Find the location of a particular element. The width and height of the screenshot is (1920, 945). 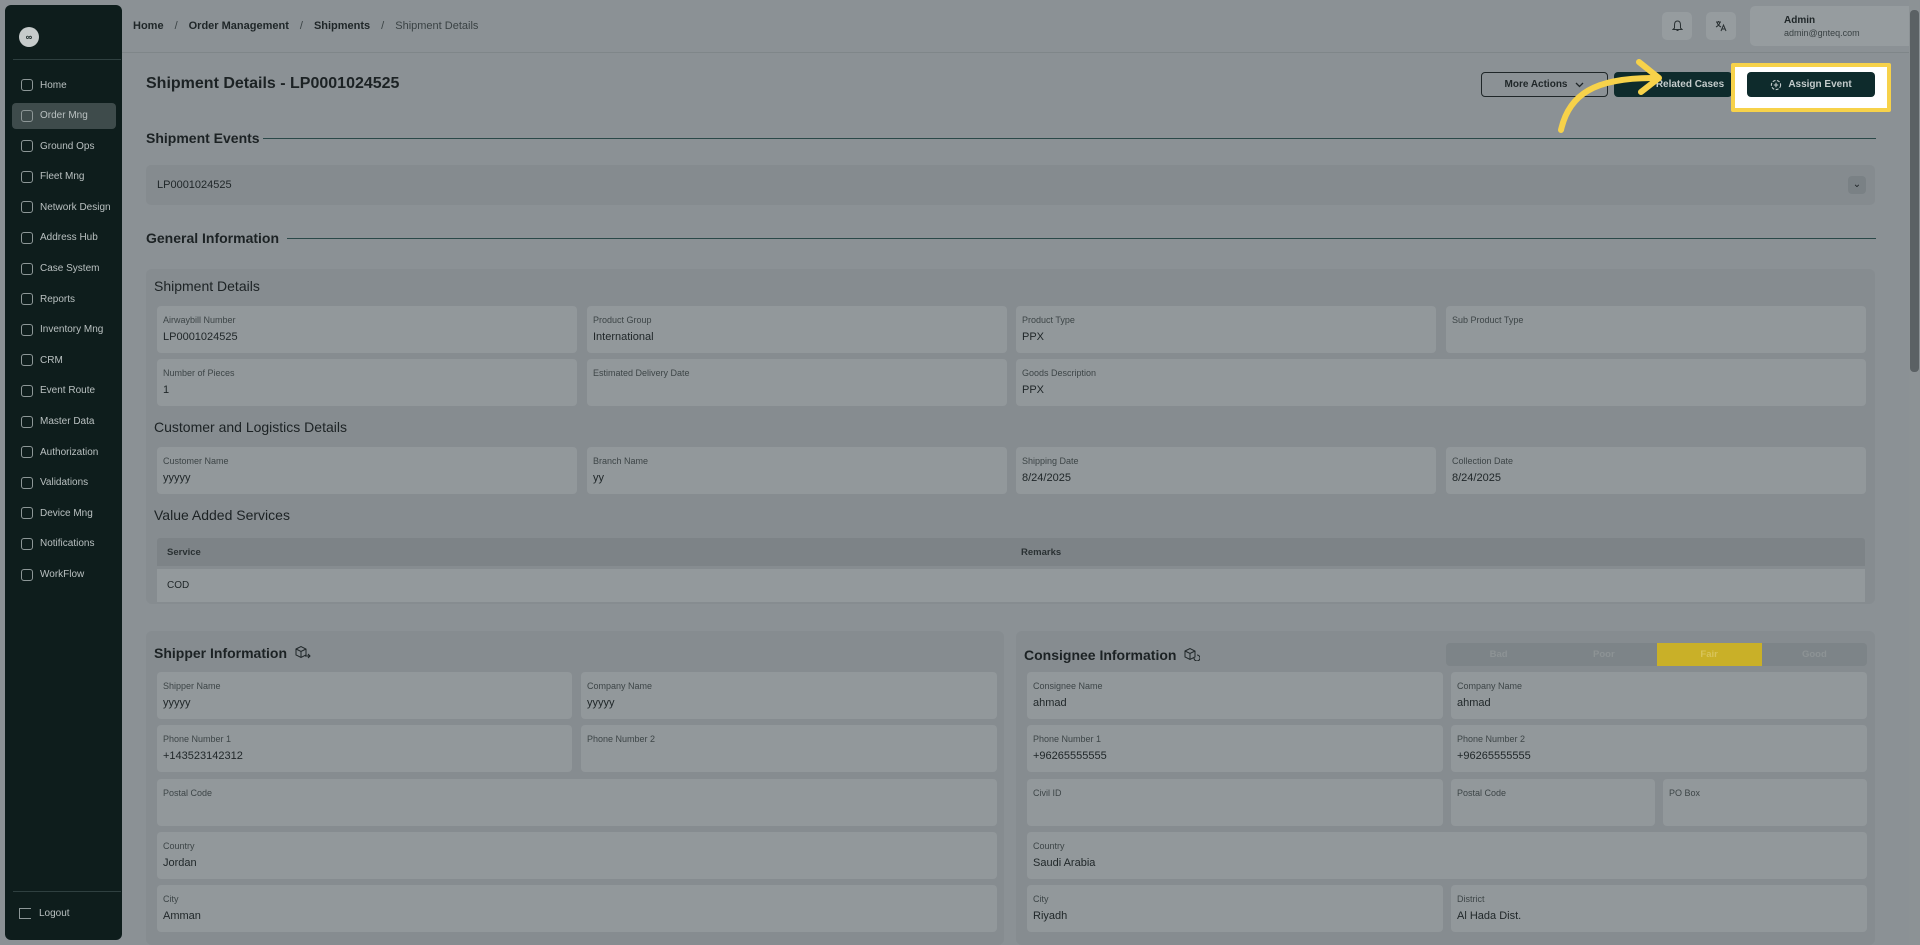

shipper-information-title: Shipper Information is located at coordinates (220, 653).